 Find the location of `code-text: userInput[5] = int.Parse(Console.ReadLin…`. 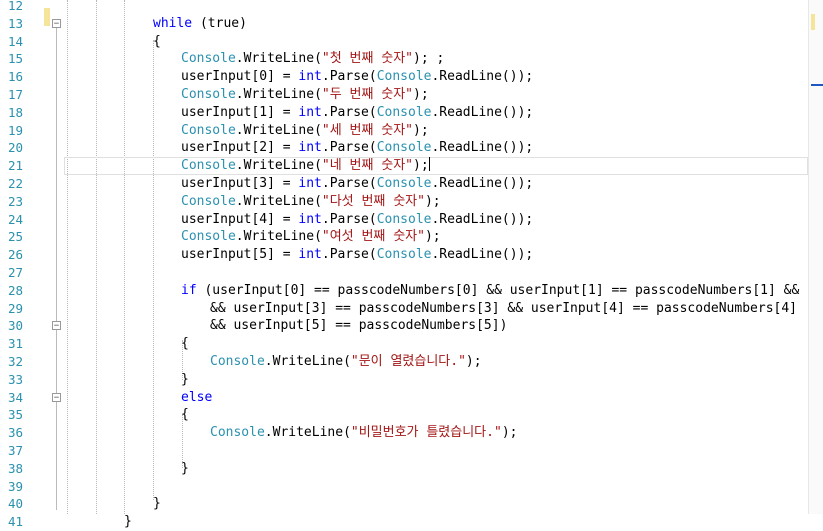

code-text: userInput[5] = int.Parse(Console.ReadLin… is located at coordinates (357, 255).